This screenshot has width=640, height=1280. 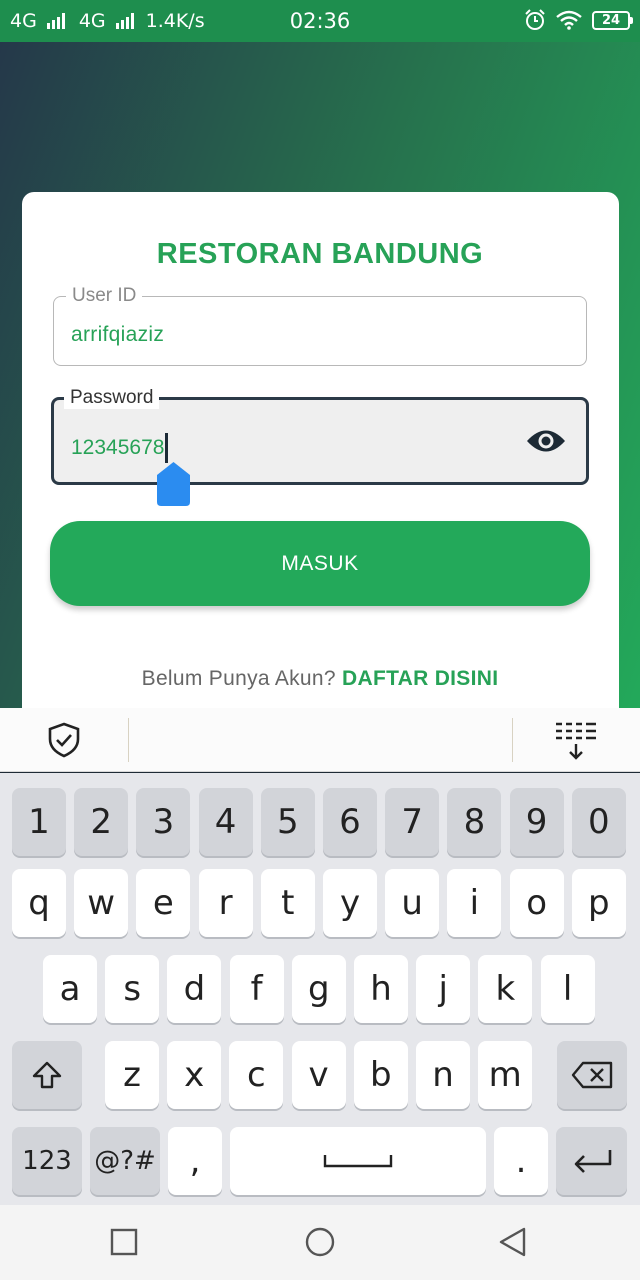 What do you see at coordinates (320, 563) in the screenshot?
I see `login-button: MASUK` at bounding box center [320, 563].